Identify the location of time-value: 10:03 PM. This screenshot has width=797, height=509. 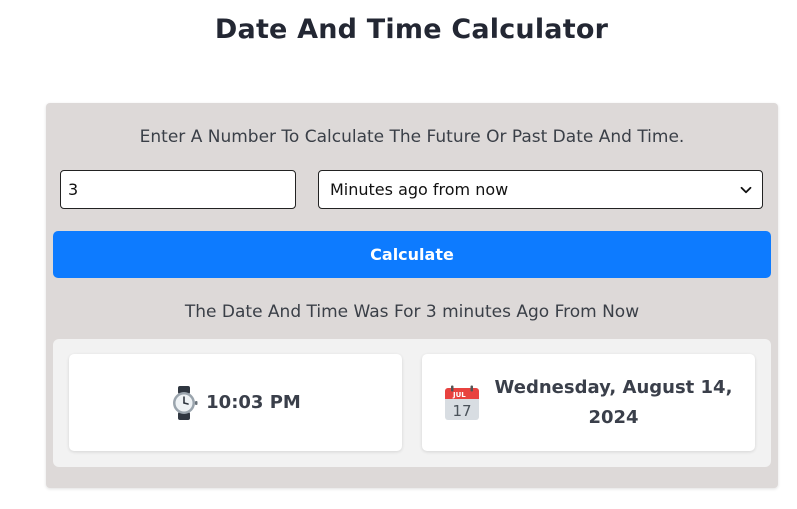
(253, 402).